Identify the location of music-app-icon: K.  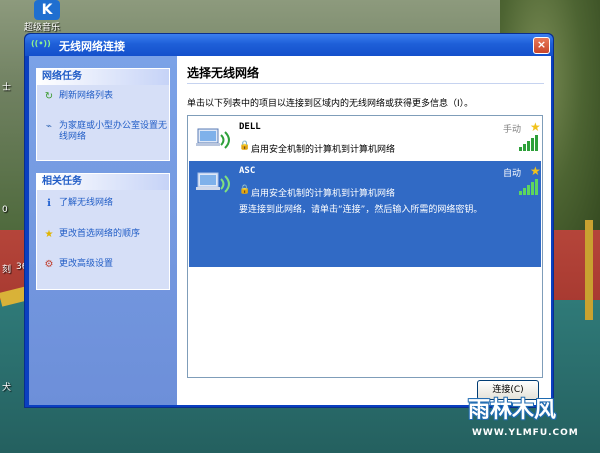
(47, 10).